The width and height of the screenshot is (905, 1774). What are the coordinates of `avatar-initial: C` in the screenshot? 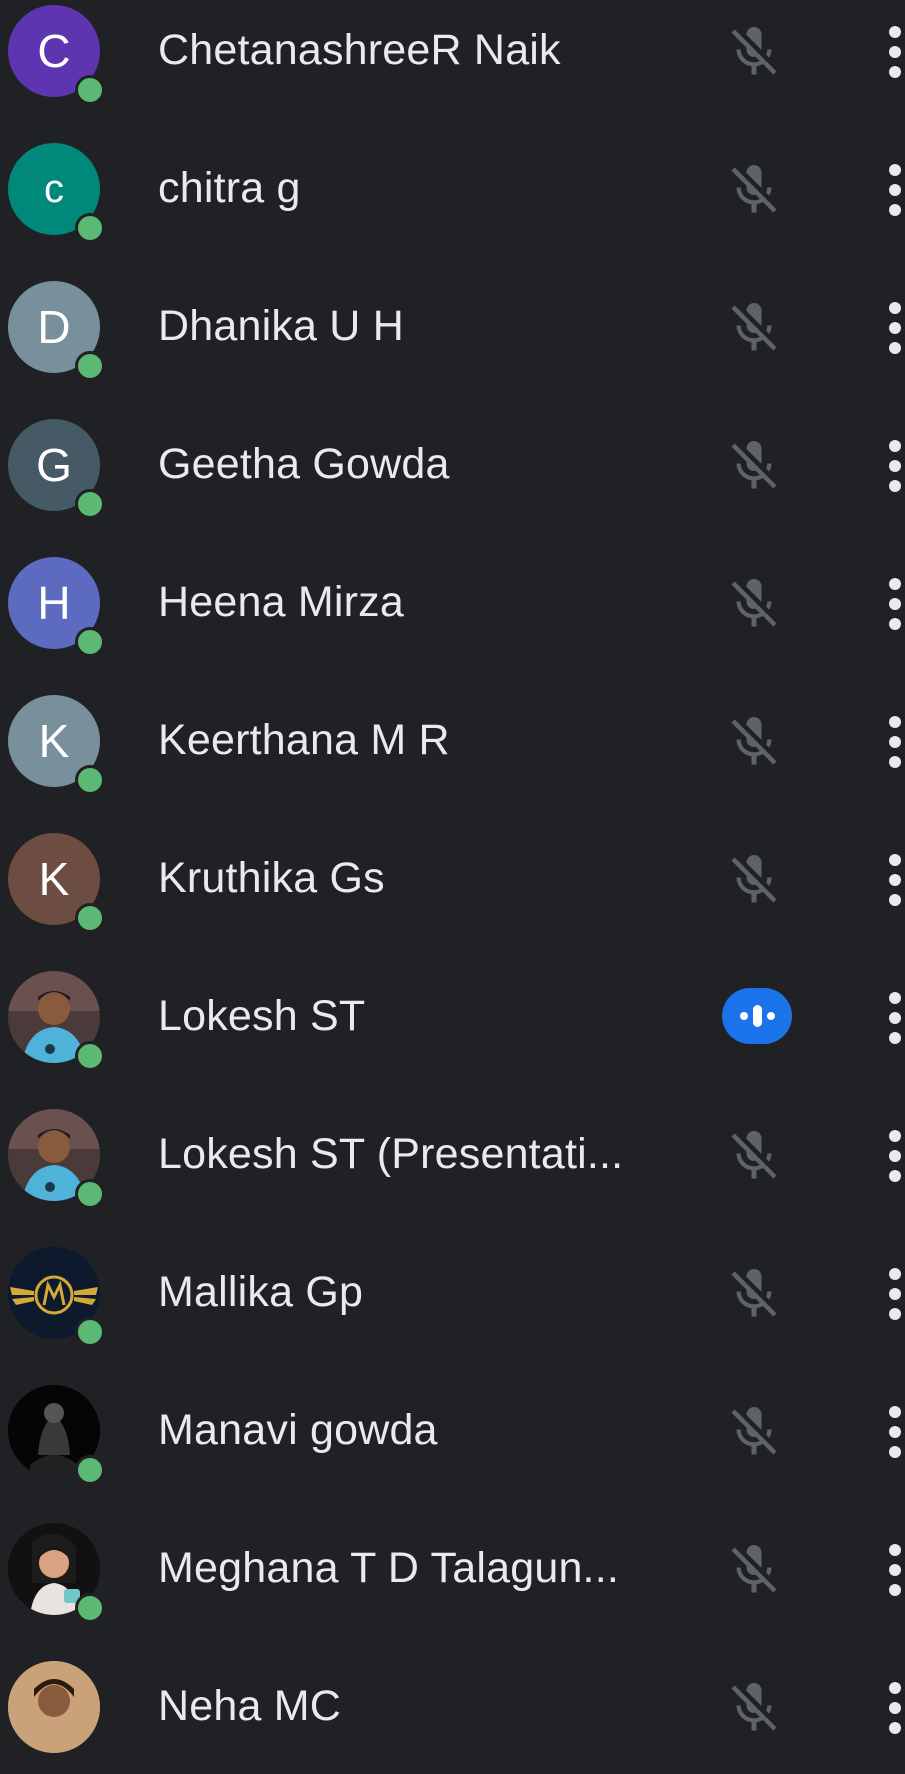 It's located at (54, 51).